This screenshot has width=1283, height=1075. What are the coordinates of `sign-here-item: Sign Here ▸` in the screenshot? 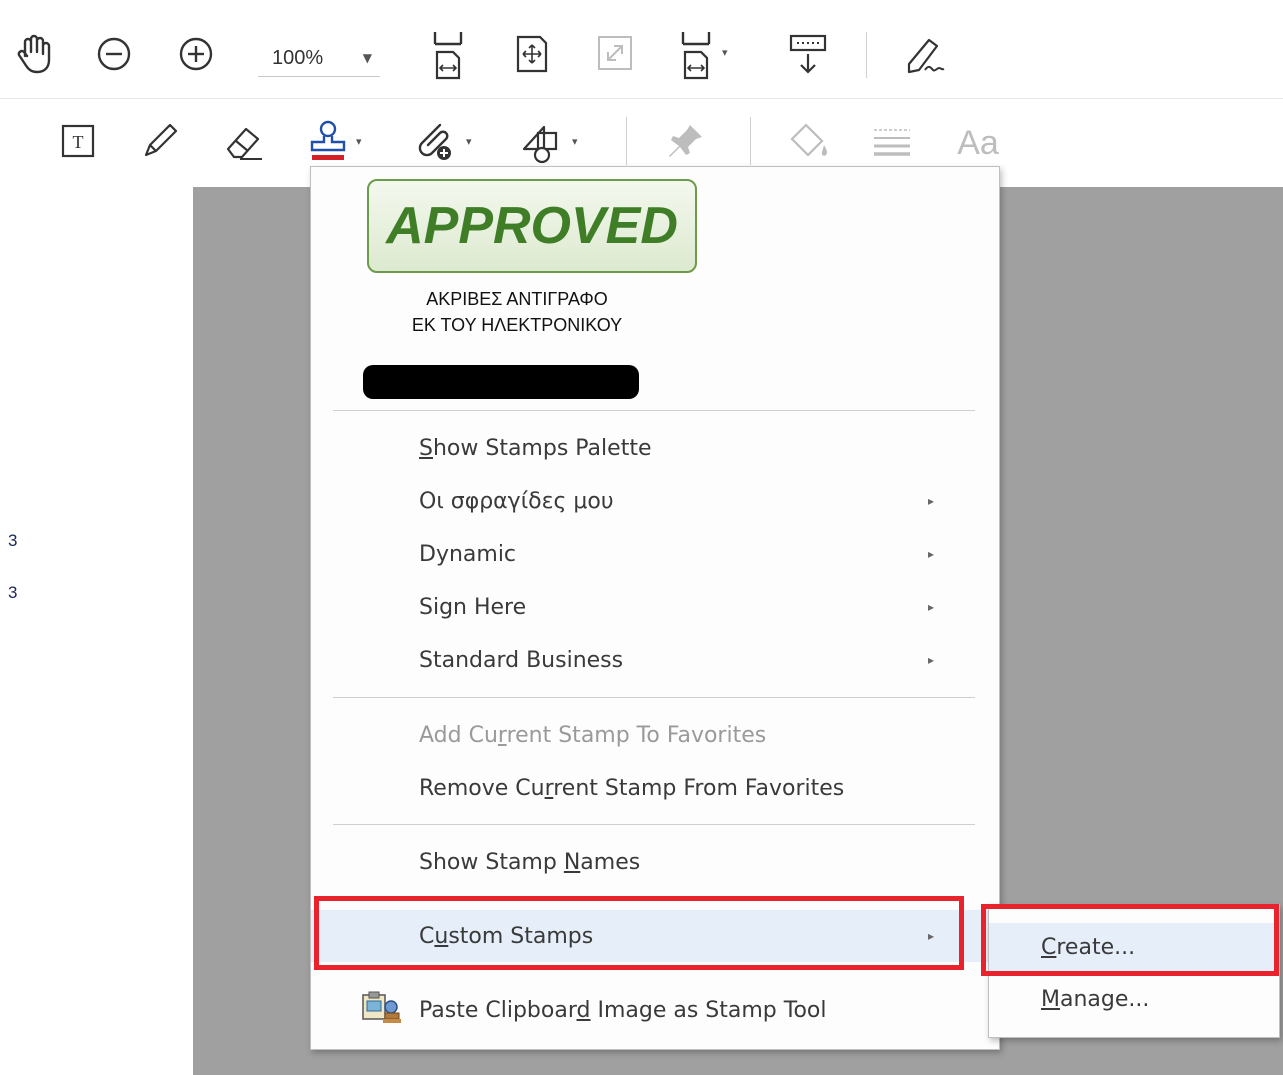 It's located at (655, 607).